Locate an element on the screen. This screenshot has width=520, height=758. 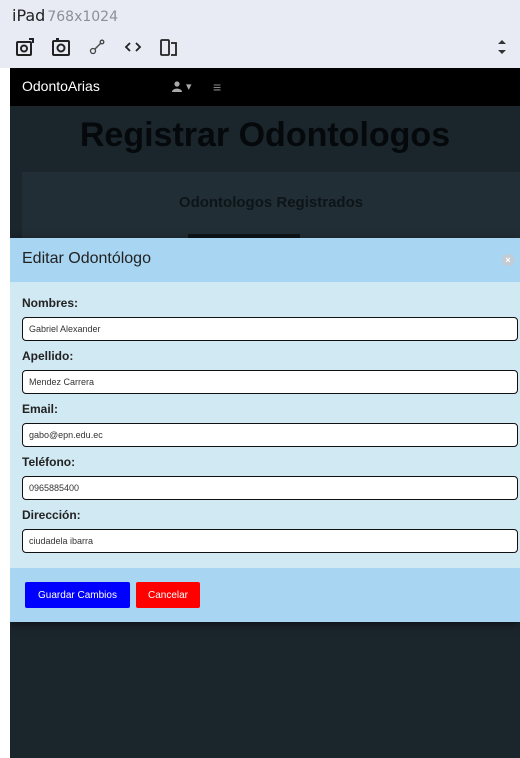
device-label: iPad 768x1024 is located at coordinates (65, 15).